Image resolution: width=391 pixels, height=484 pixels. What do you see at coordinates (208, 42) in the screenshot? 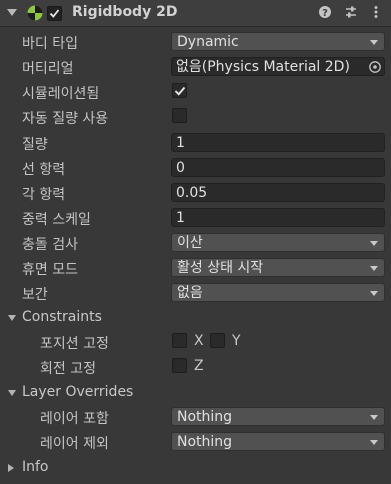
I see `body-type-value: Dynamic` at bounding box center [208, 42].